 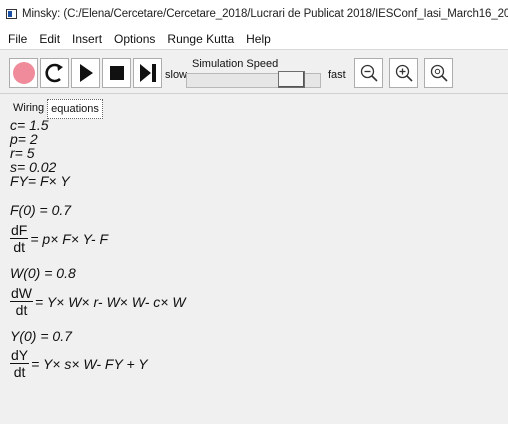 I want to click on equation-w-initial: W(0) = 0.8, so click(x=43, y=273).